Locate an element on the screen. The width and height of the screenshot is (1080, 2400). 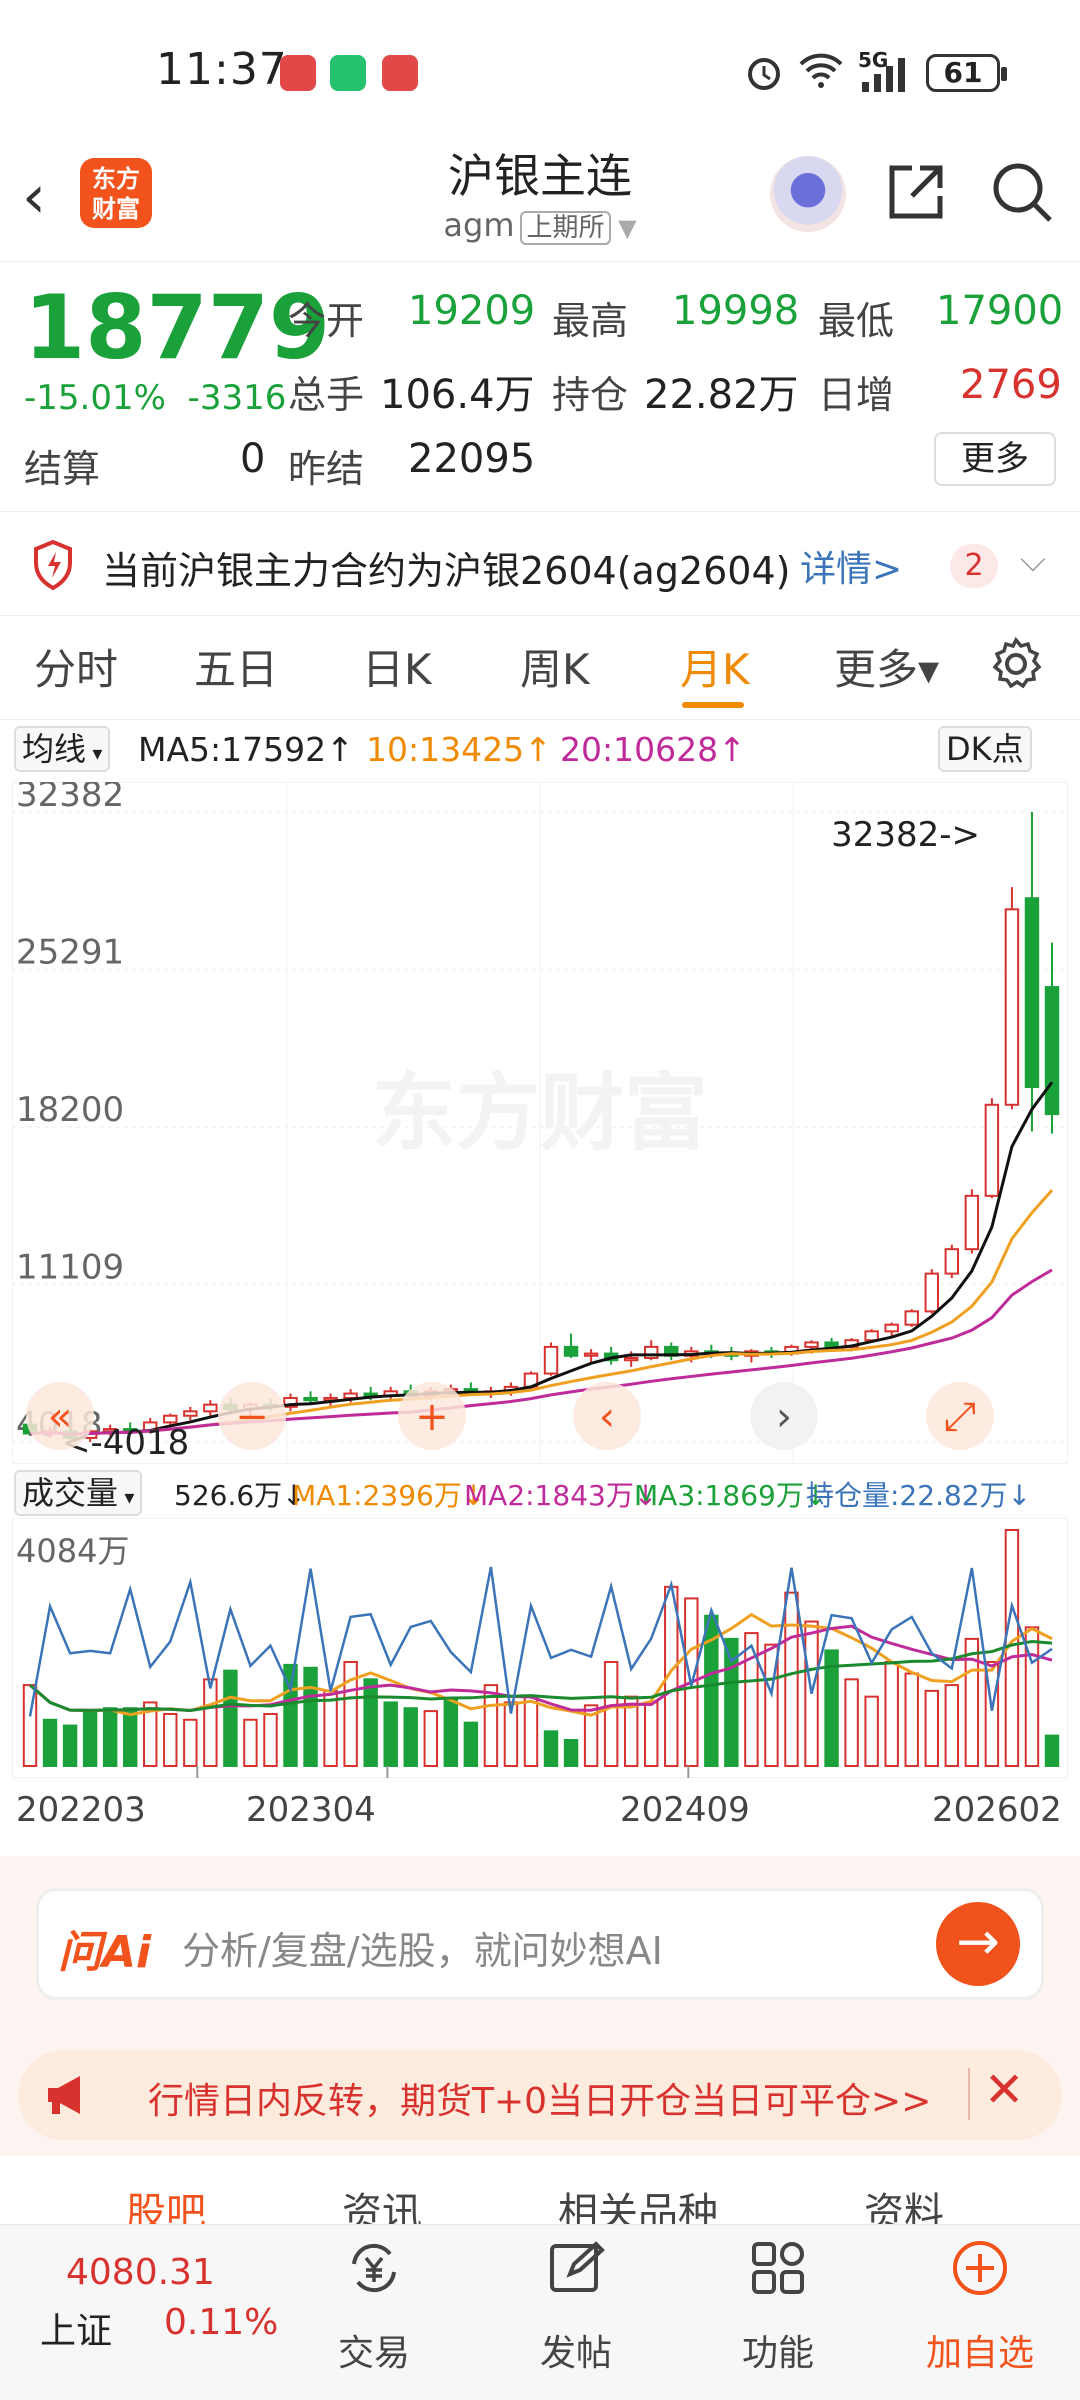
arrow-right-icon: → is located at coordinates (978, 1944).